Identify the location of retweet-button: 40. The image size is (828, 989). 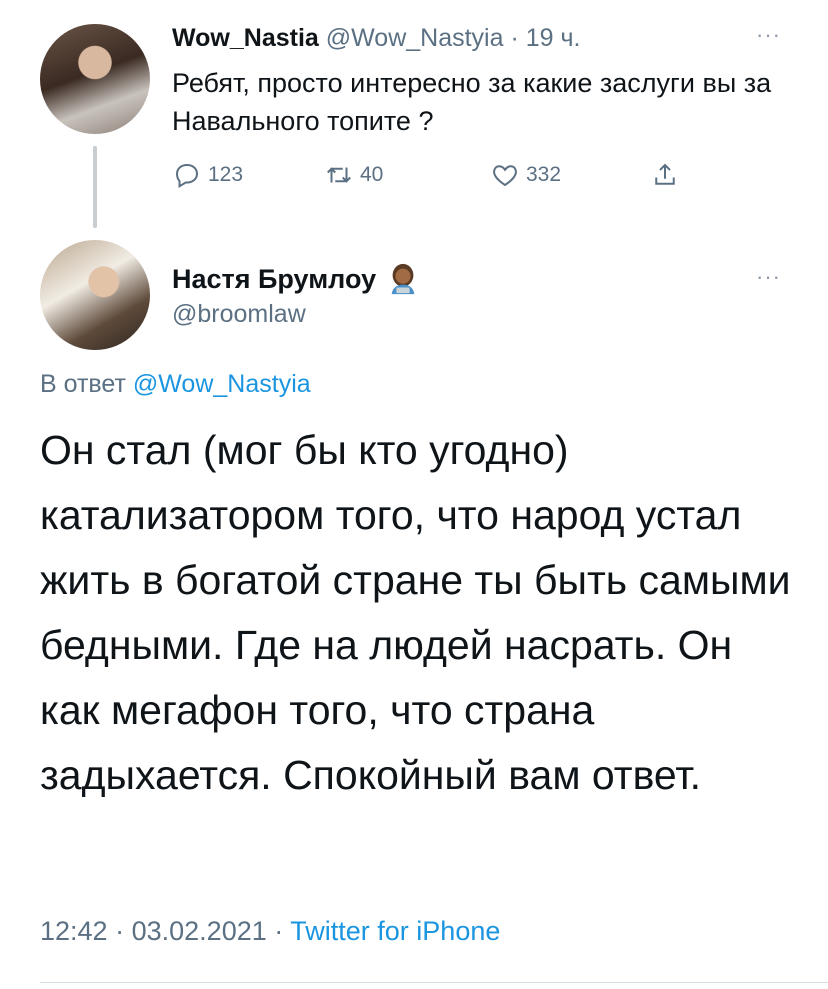
(353, 175).